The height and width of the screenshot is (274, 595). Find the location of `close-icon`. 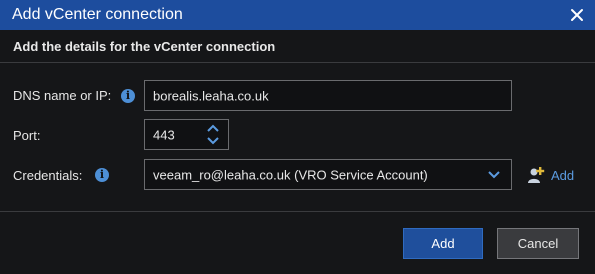

close-icon is located at coordinates (577, 15).